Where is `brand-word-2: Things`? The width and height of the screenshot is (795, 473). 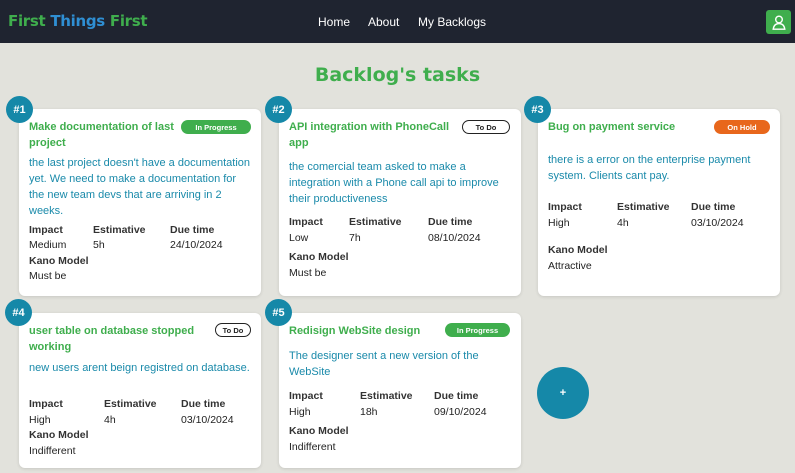
brand-word-2: Things is located at coordinates (77, 21).